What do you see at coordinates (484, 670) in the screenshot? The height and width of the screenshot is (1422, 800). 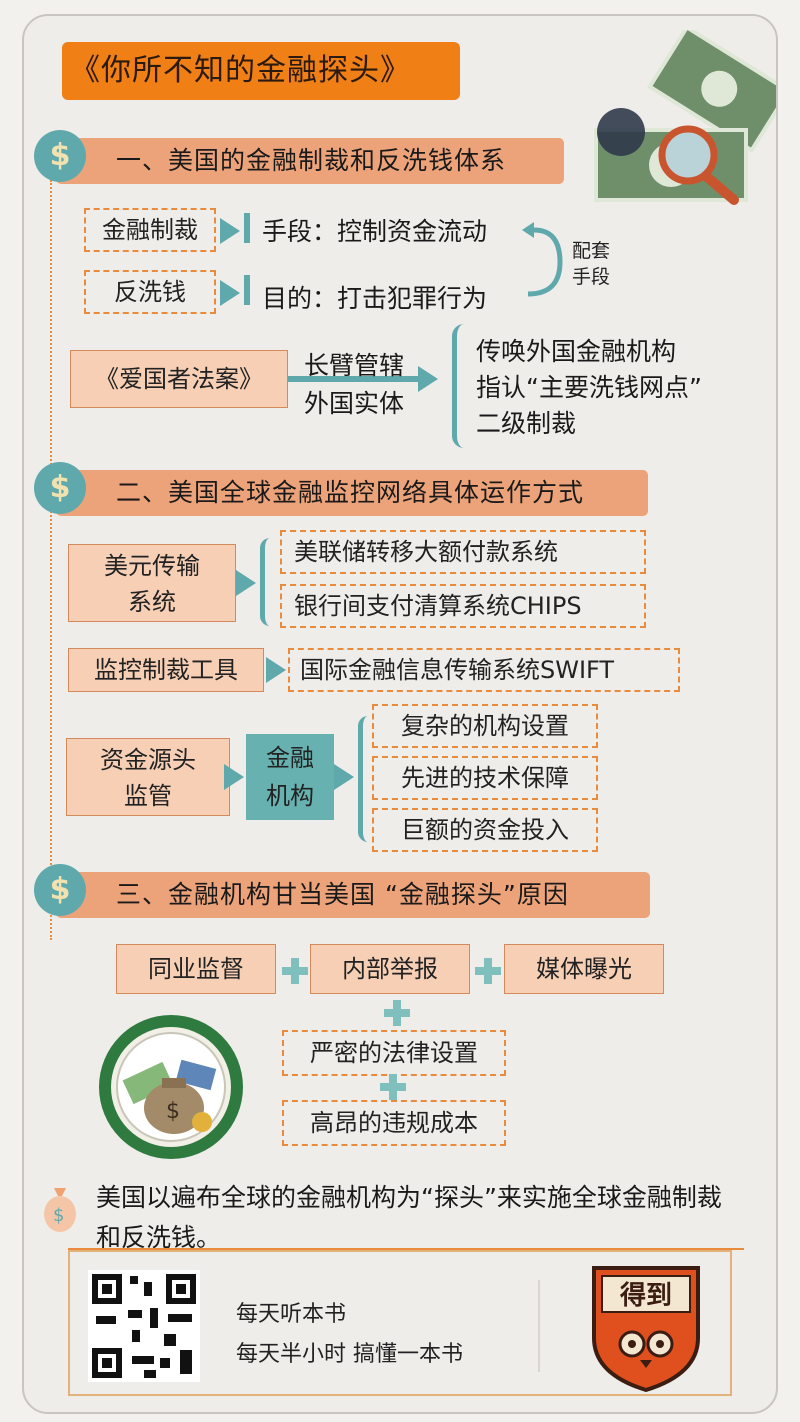 I see `item-swift: 国际金融信息传输系统SWIFT` at bounding box center [484, 670].